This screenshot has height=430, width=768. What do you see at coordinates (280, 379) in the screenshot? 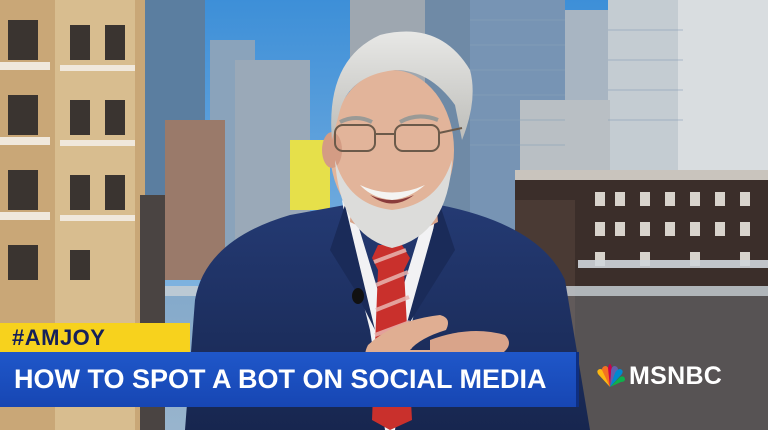
I see `segment-headline: HOW TO SPOT A BOT ON SOCIAL MEDIA` at bounding box center [280, 379].